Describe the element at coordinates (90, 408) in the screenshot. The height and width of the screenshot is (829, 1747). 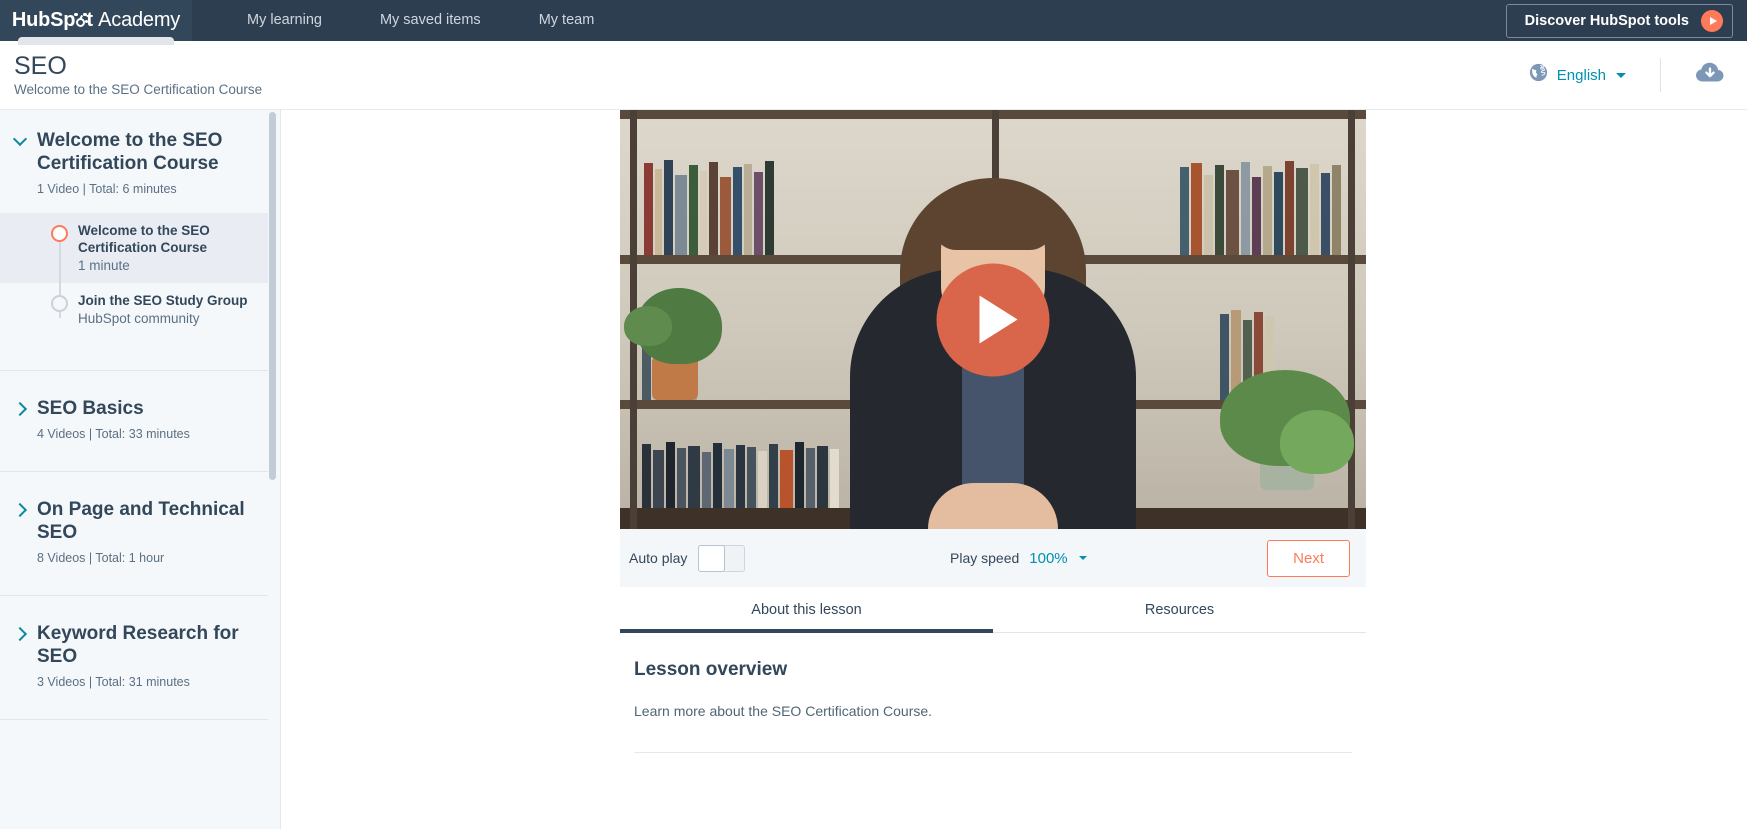
I see `sidebar-section-title: SEO Basics` at that location.